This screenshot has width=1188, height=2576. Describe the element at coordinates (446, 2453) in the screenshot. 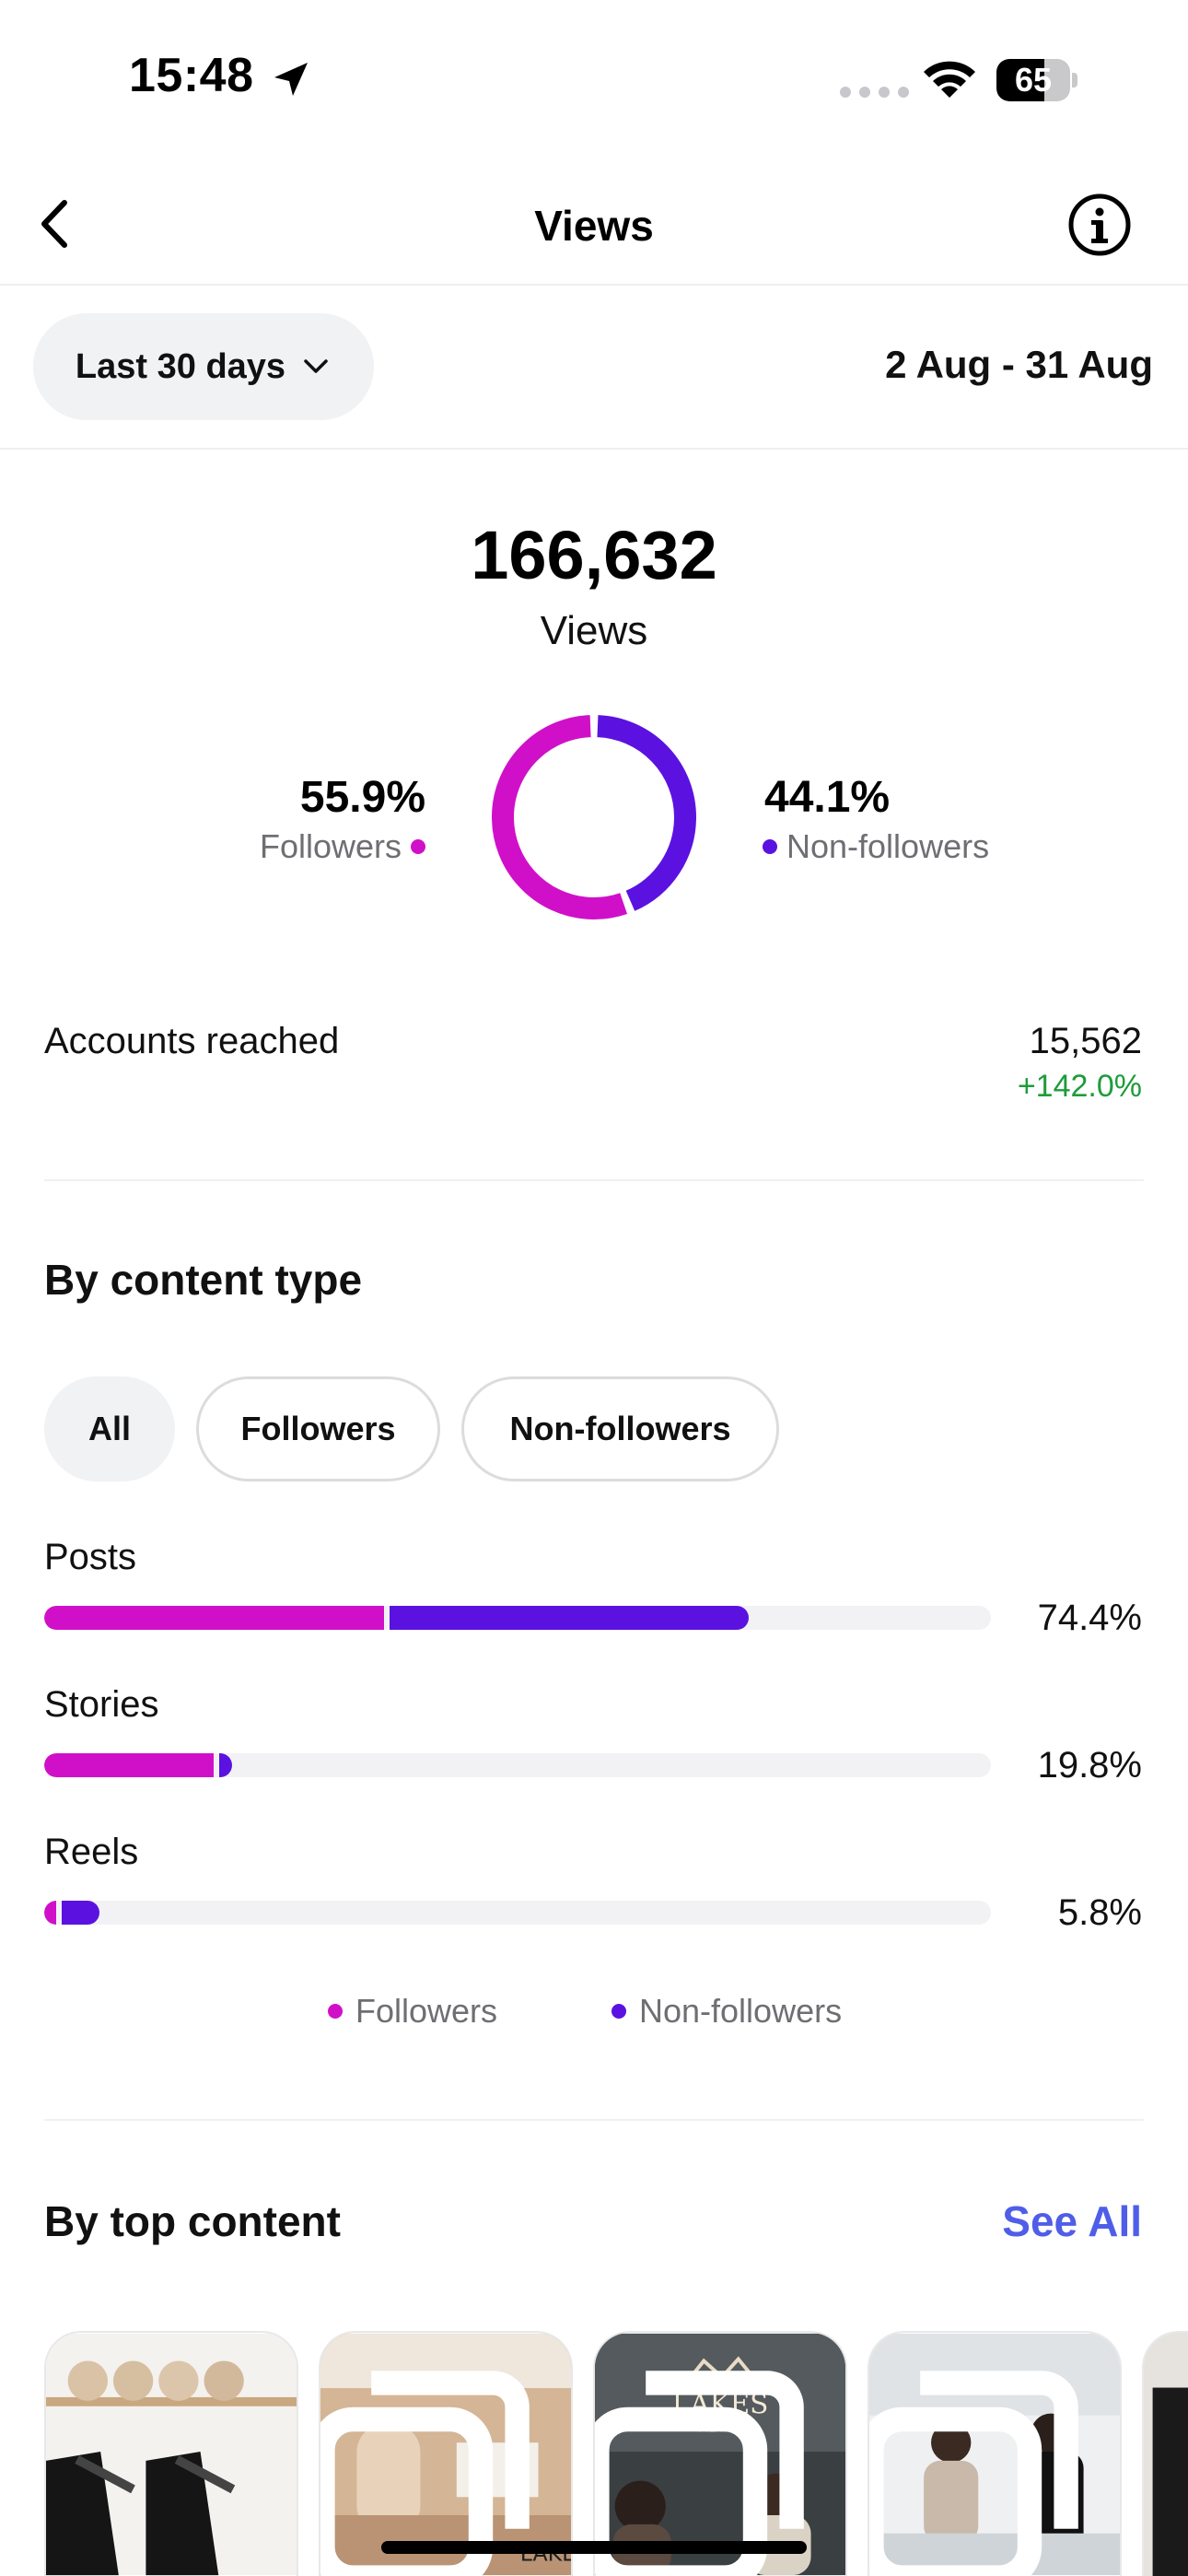

I see `top-content-thumbnail-2: LAKES` at that location.